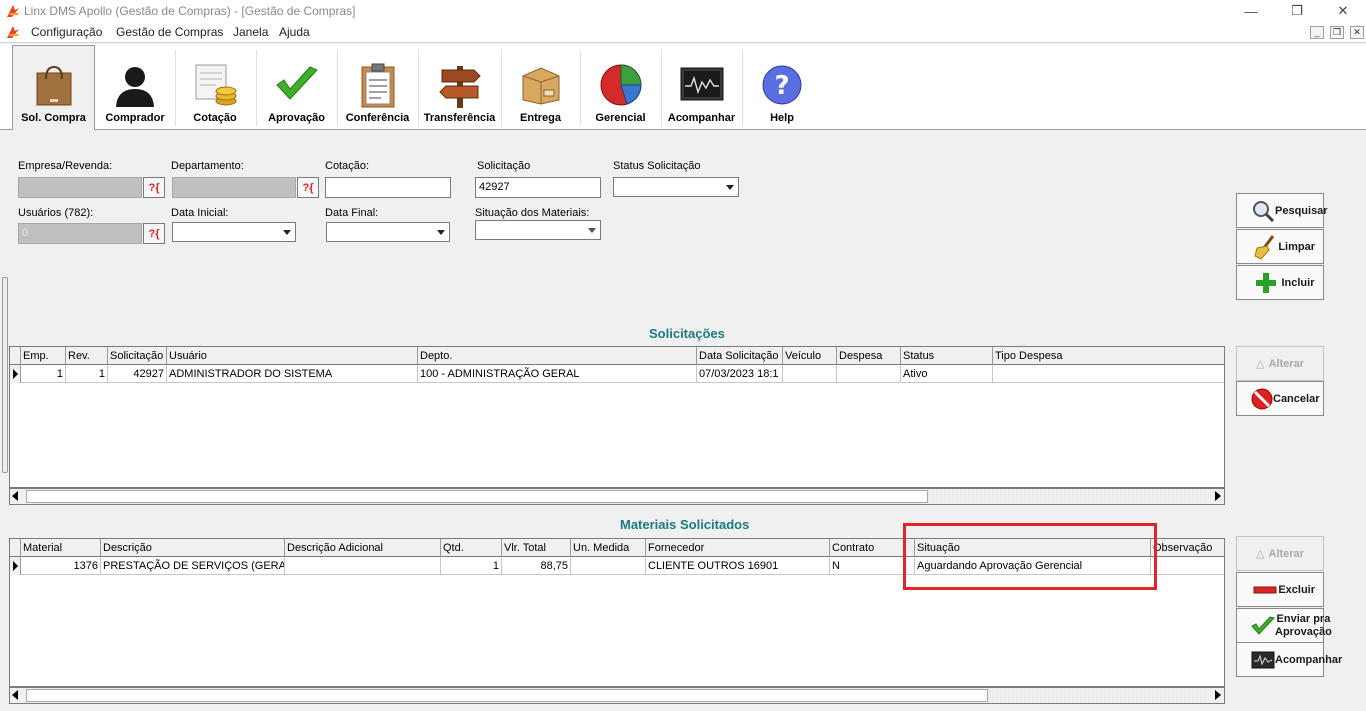  I want to click on solicitacoes-hscrollbar, so click(617, 496).